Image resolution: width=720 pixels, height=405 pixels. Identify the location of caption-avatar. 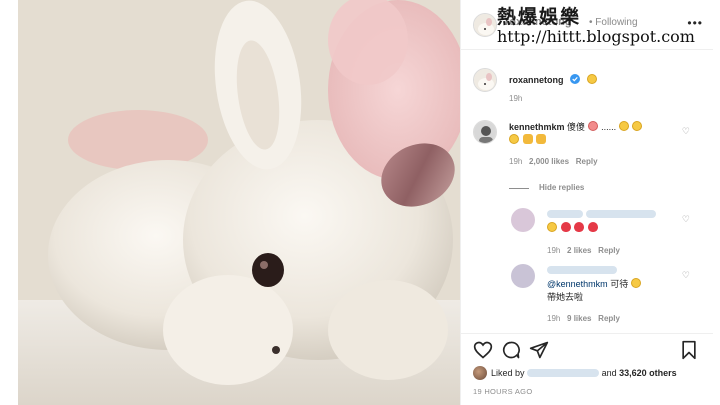
(485, 80).